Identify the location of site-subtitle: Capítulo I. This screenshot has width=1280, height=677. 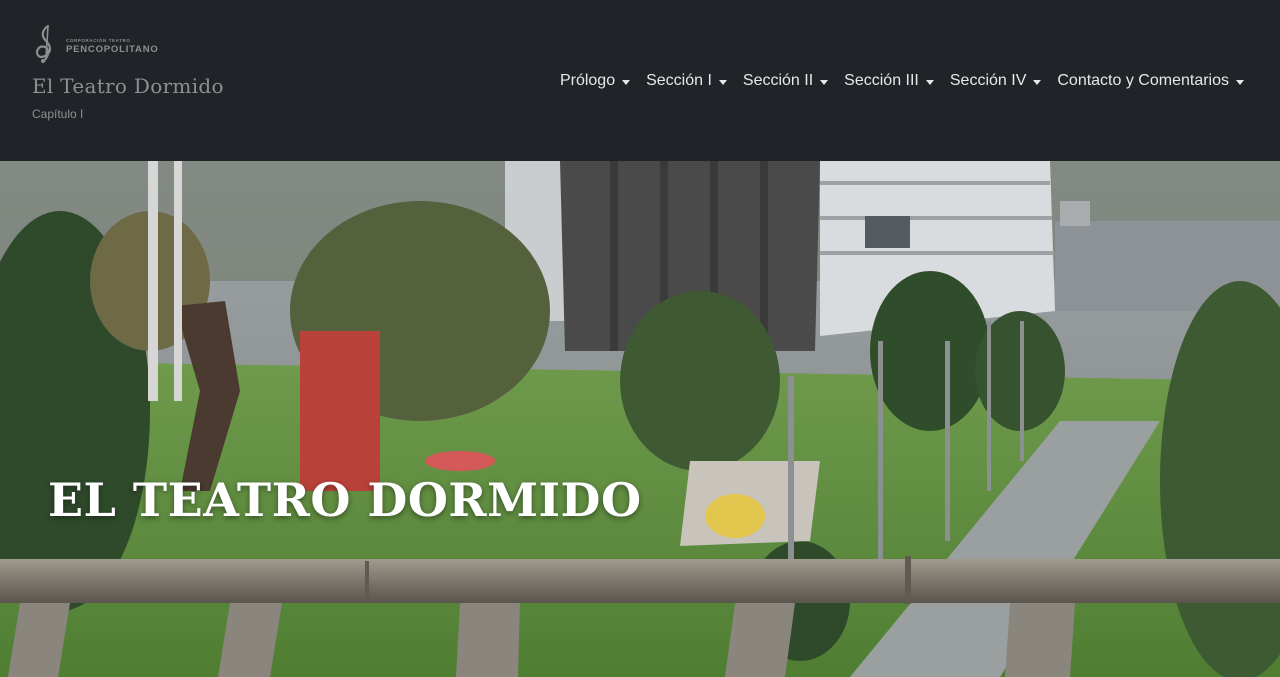
(58, 114).